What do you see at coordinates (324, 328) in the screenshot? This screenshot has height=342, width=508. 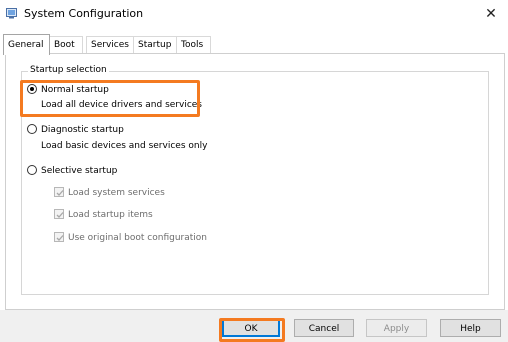 I see `cancel-button: Cancel` at bounding box center [324, 328].